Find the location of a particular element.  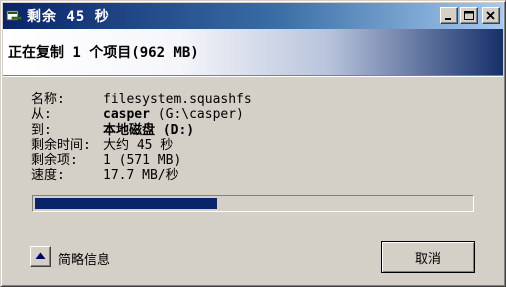

time-left-value: 大约 45 秒 is located at coordinates (138, 145).